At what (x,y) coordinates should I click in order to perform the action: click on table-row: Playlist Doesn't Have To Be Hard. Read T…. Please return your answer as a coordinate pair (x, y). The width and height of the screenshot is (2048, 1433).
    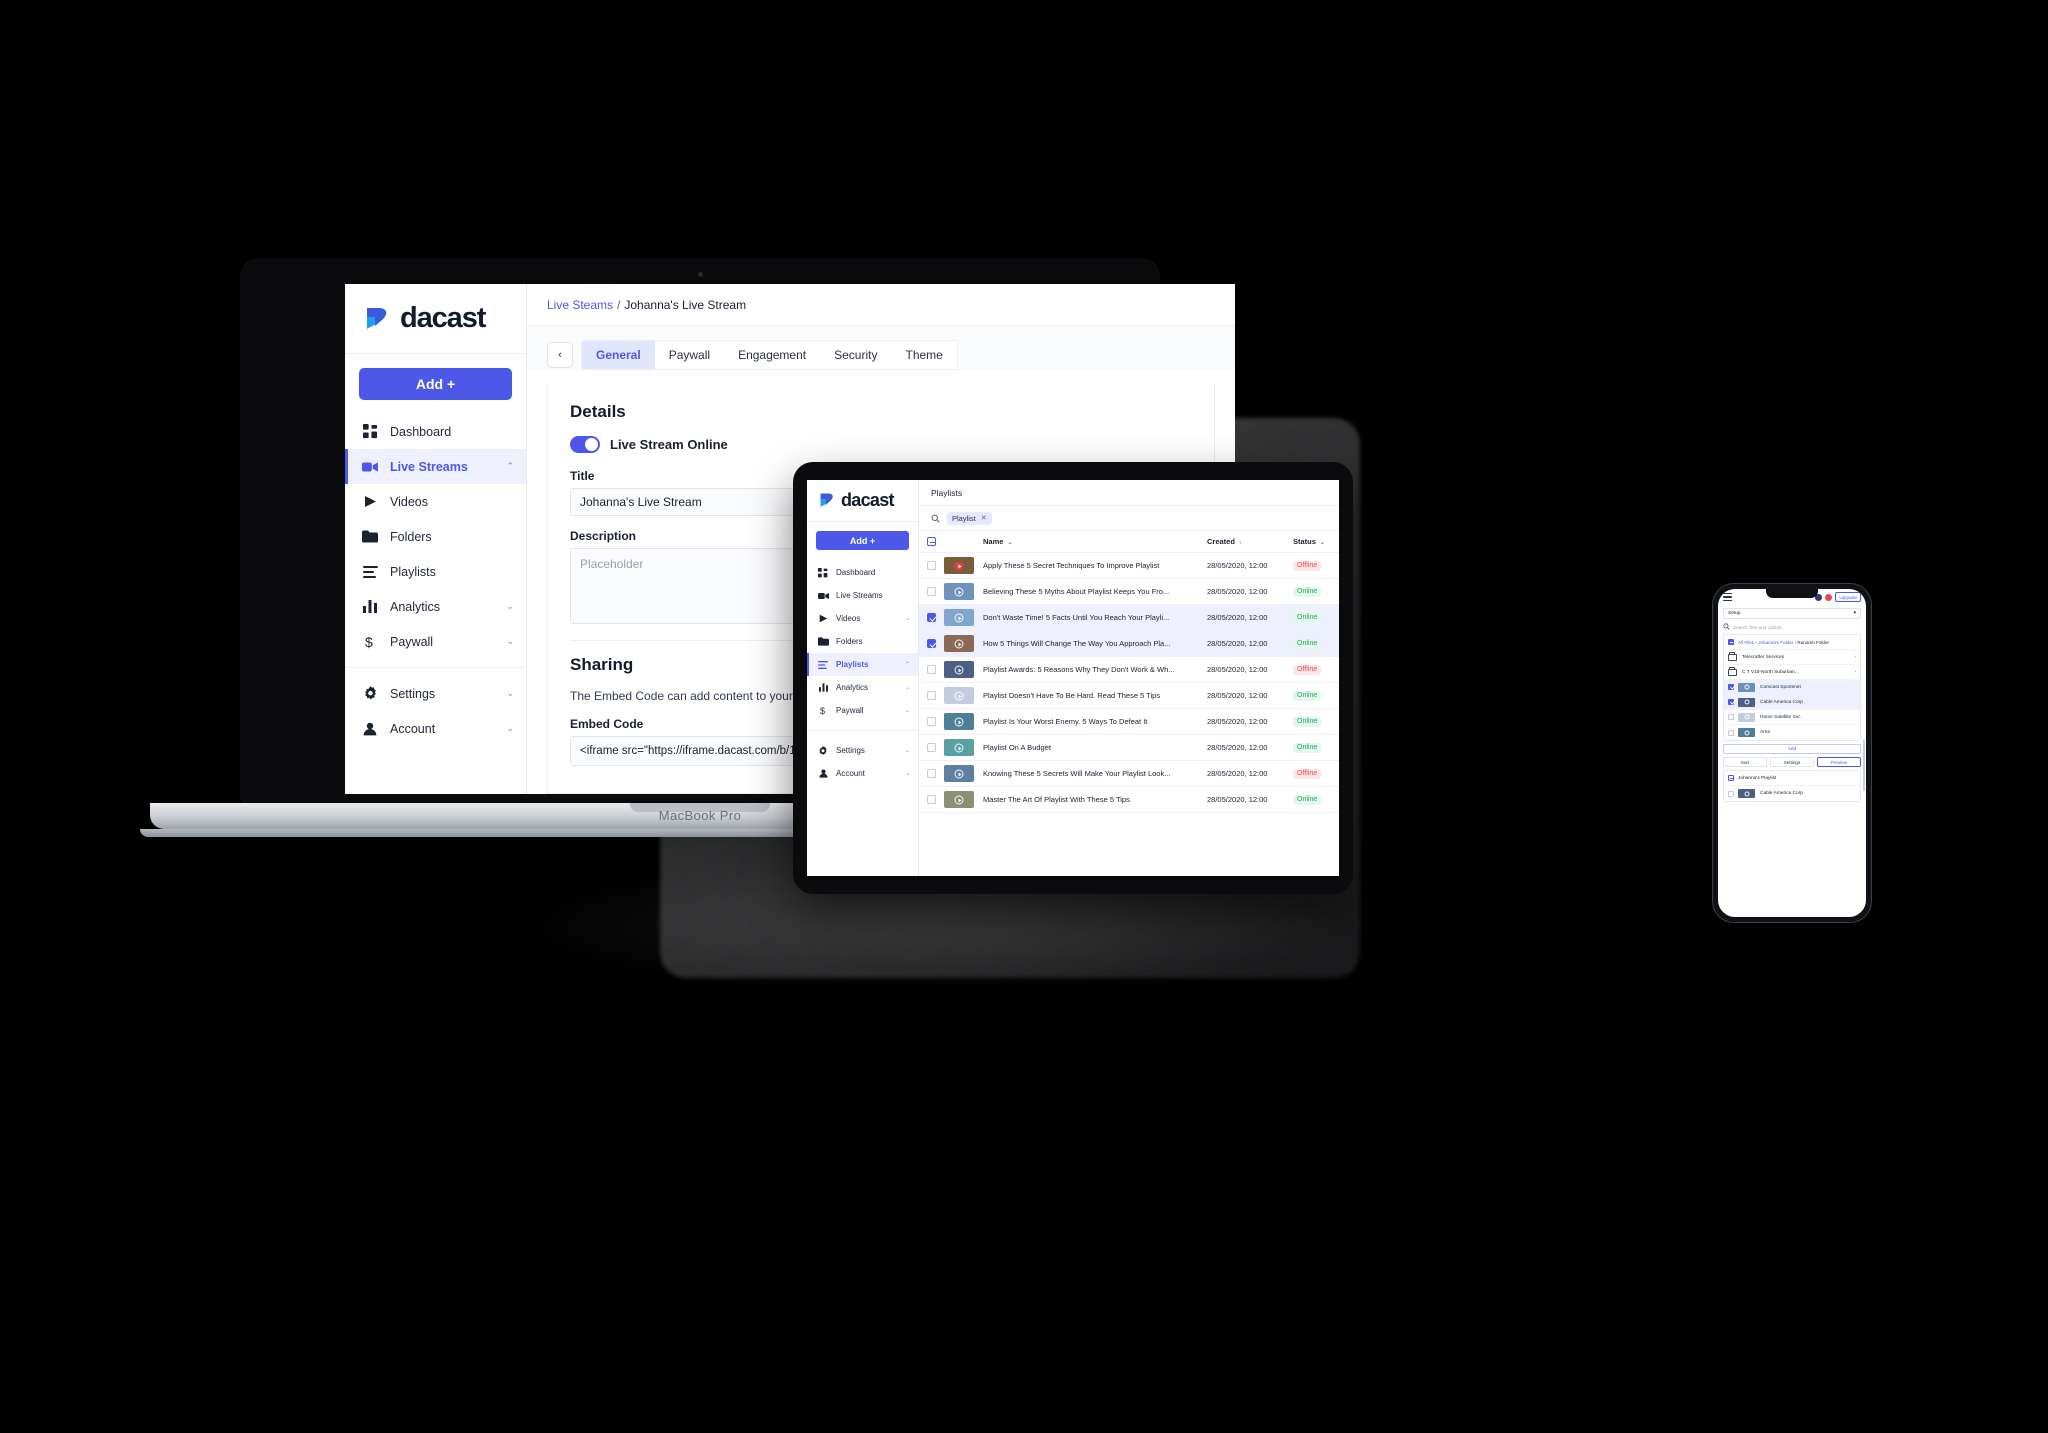
    Looking at the image, I should click on (1129, 696).